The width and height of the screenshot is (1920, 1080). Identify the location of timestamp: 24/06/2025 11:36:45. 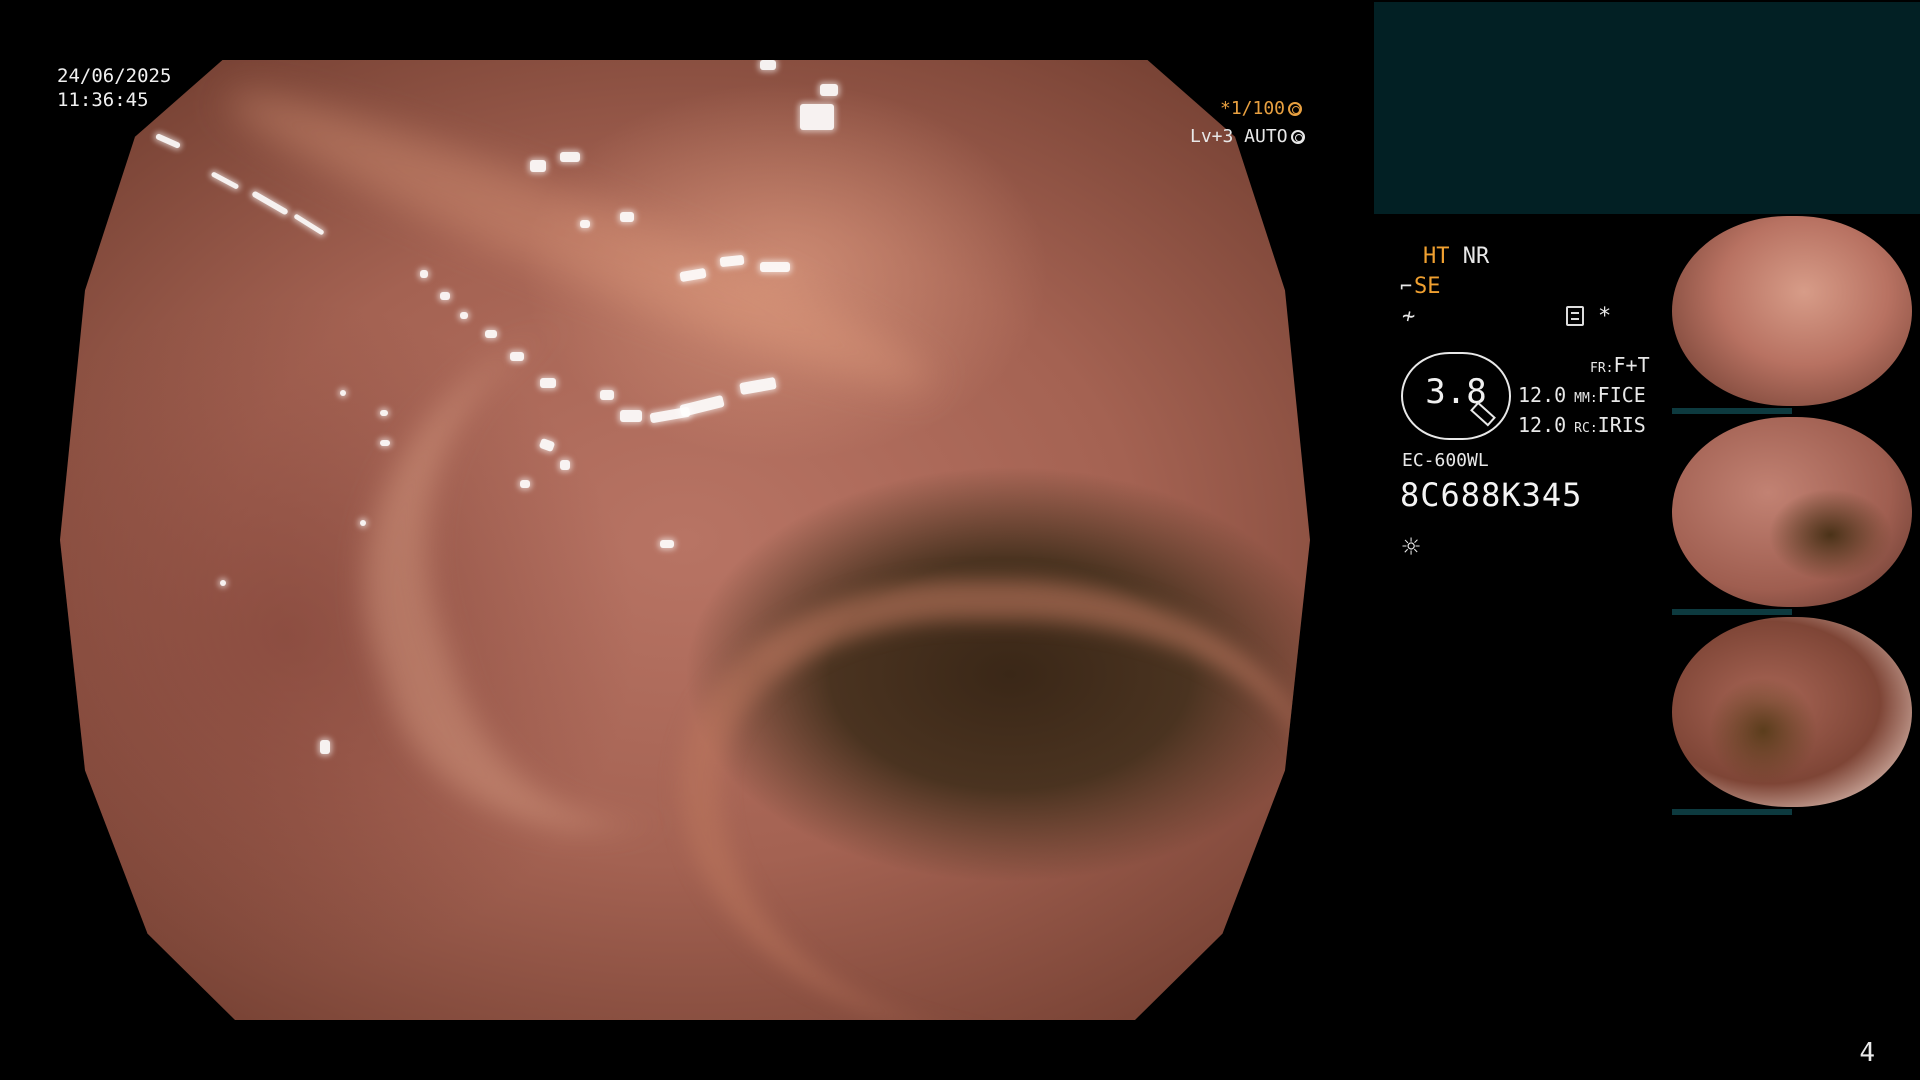
(114, 88).